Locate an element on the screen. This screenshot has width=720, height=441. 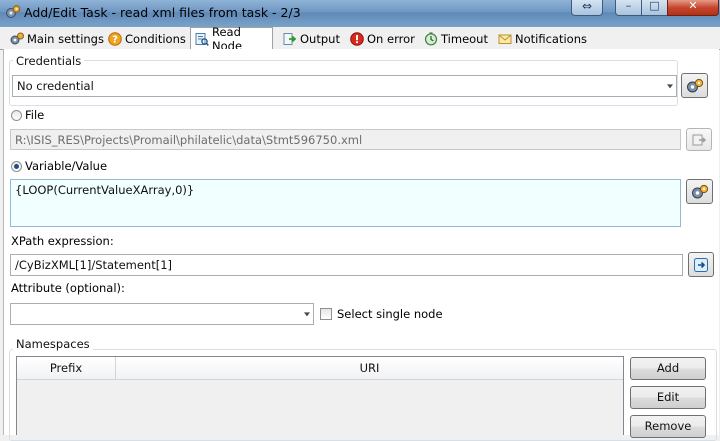
edit-namespace-button: Edit is located at coordinates (668, 397).